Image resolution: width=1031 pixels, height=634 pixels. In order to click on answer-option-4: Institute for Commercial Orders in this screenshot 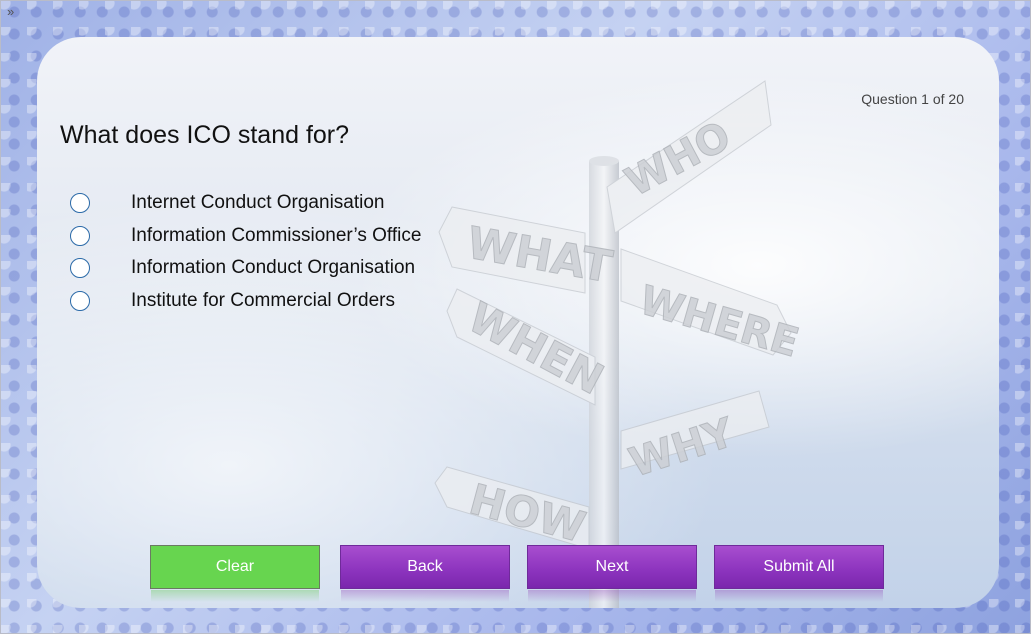, I will do `click(232, 301)`.